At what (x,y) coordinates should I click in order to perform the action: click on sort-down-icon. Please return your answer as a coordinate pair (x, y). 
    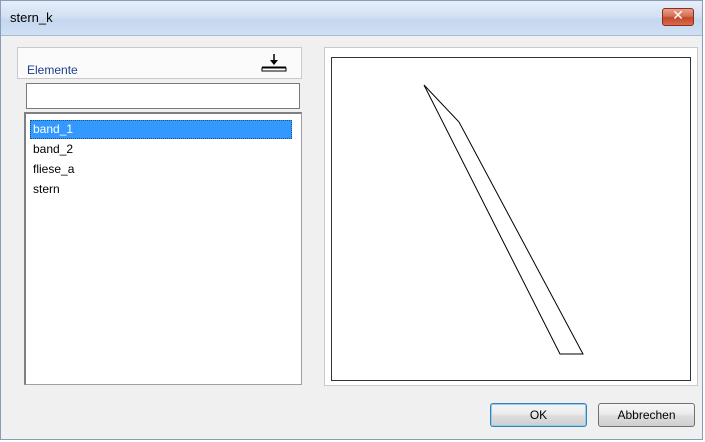
    Looking at the image, I should click on (274, 63).